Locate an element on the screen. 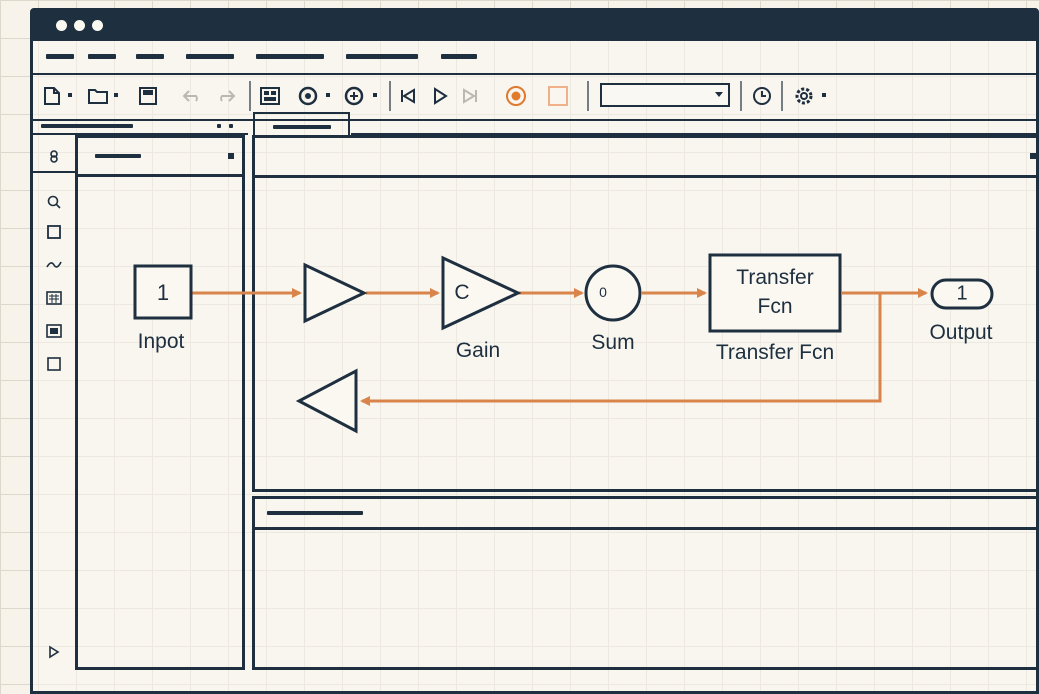 The width and height of the screenshot is (1039, 694). gain-block-unlabeled is located at coordinates (335, 293).